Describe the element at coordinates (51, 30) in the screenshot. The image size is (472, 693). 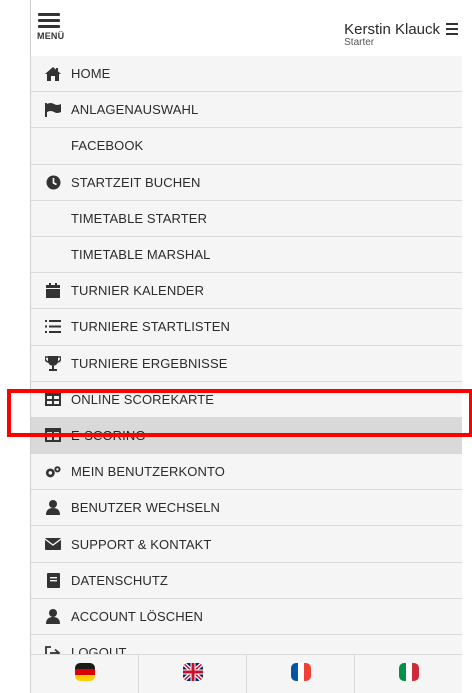
I see `menu-button: MENÜ` at that location.